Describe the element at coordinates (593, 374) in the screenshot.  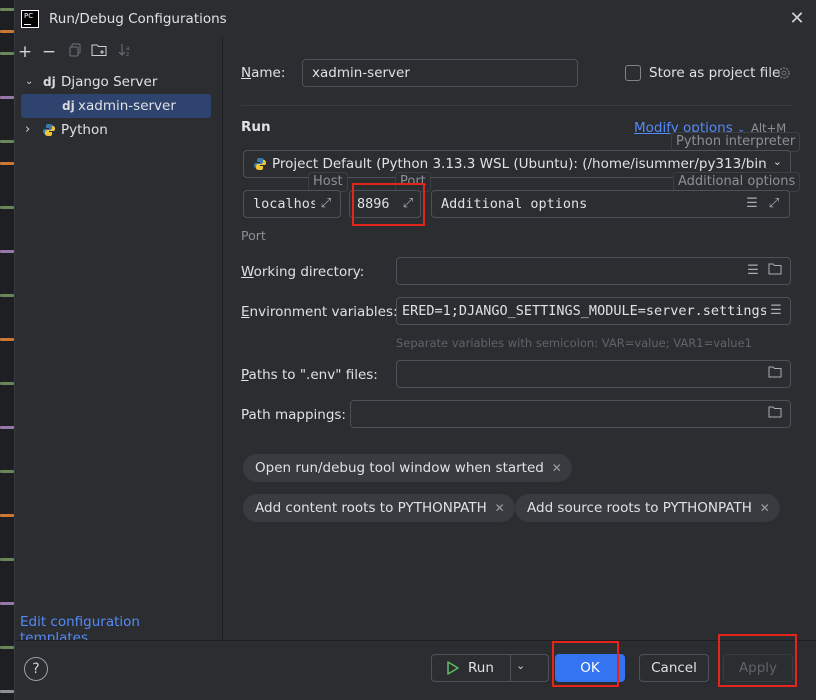
I see `dotenv-paths-input` at that location.